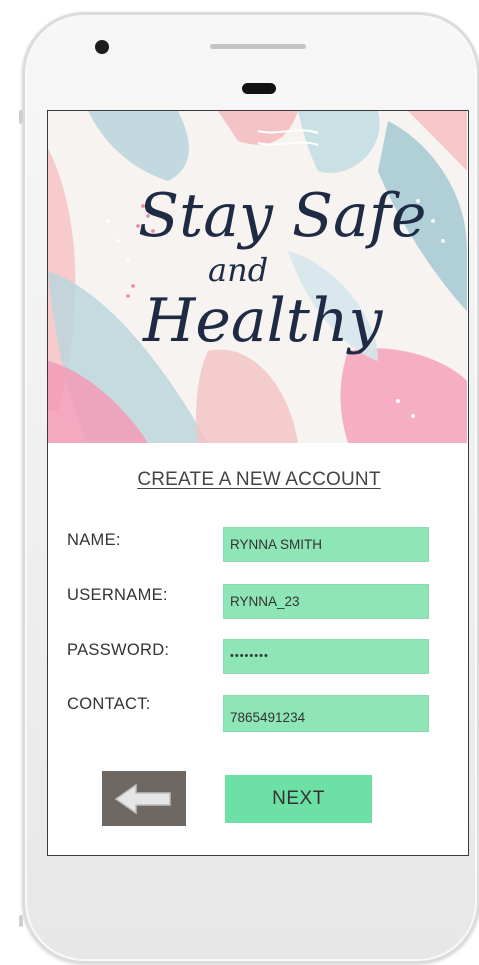 The image size is (479, 965). I want to click on contact-field: 7865491234, so click(326, 713).